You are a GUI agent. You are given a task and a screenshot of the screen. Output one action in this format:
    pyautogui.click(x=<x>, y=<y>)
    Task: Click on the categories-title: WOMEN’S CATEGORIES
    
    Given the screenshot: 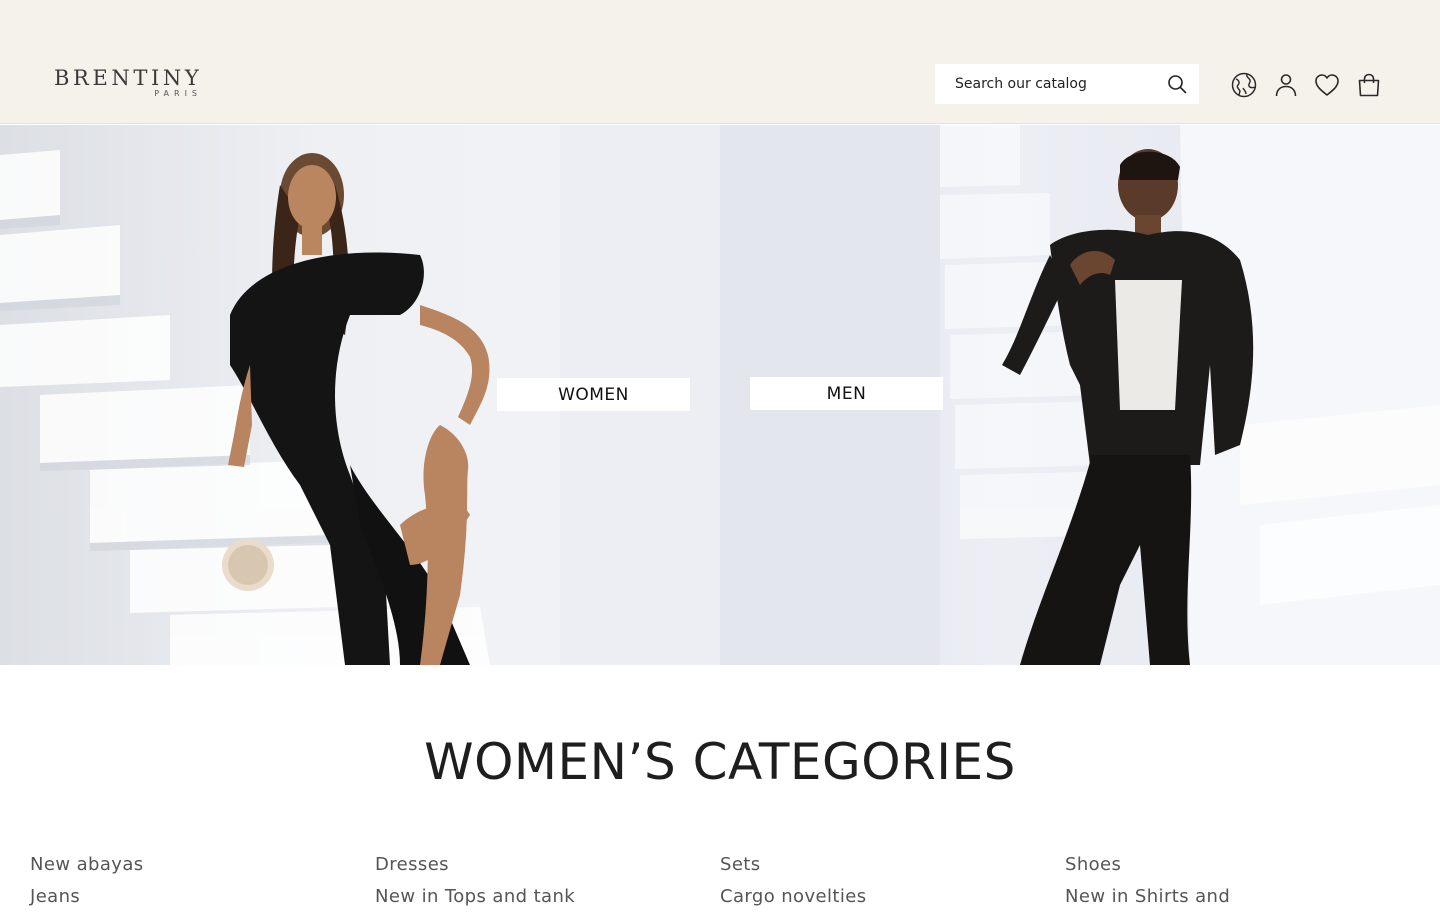 What is the action you would take?
    pyautogui.click(x=720, y=762)
    